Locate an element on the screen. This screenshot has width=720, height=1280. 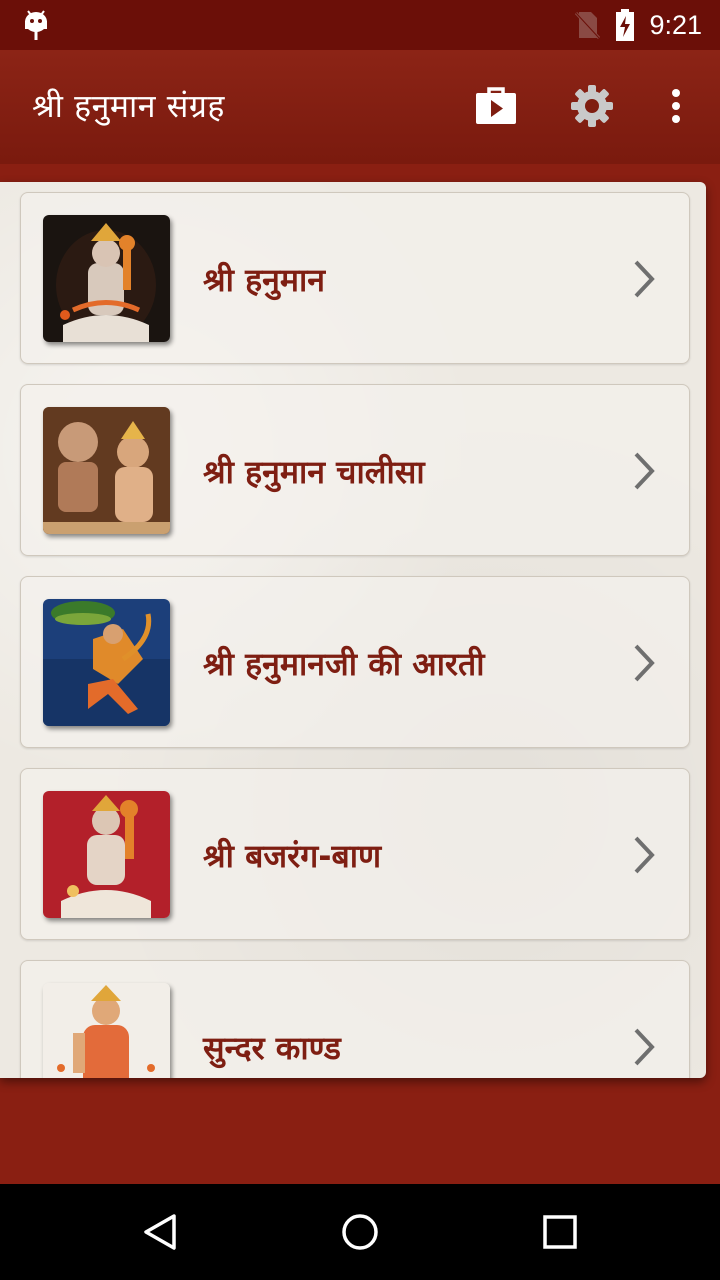
more-options-button is located at coordinates (676, 106).